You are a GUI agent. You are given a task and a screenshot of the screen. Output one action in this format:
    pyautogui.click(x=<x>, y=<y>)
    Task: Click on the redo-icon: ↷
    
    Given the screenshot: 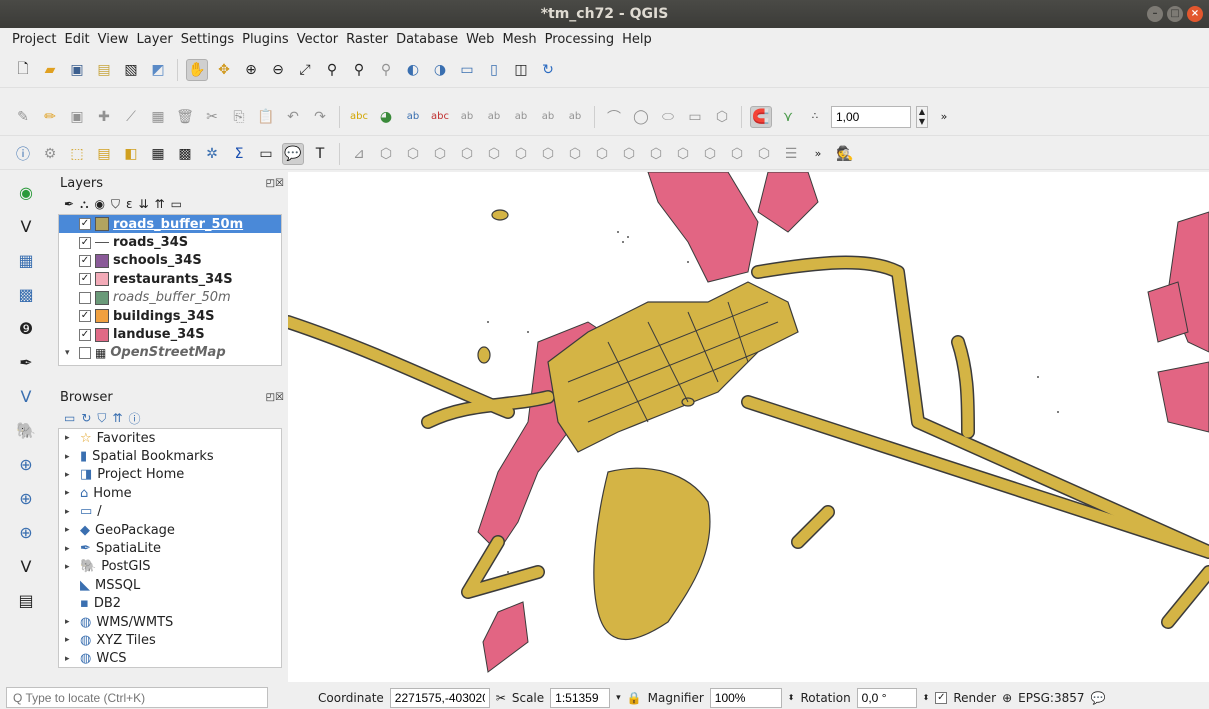 What is the action you would take?
    pyautogui.click(x=320, y=117)
    